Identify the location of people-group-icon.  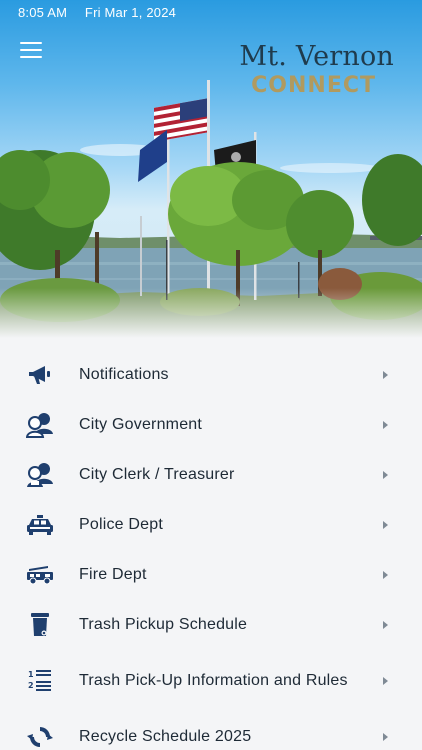
(40, 425).